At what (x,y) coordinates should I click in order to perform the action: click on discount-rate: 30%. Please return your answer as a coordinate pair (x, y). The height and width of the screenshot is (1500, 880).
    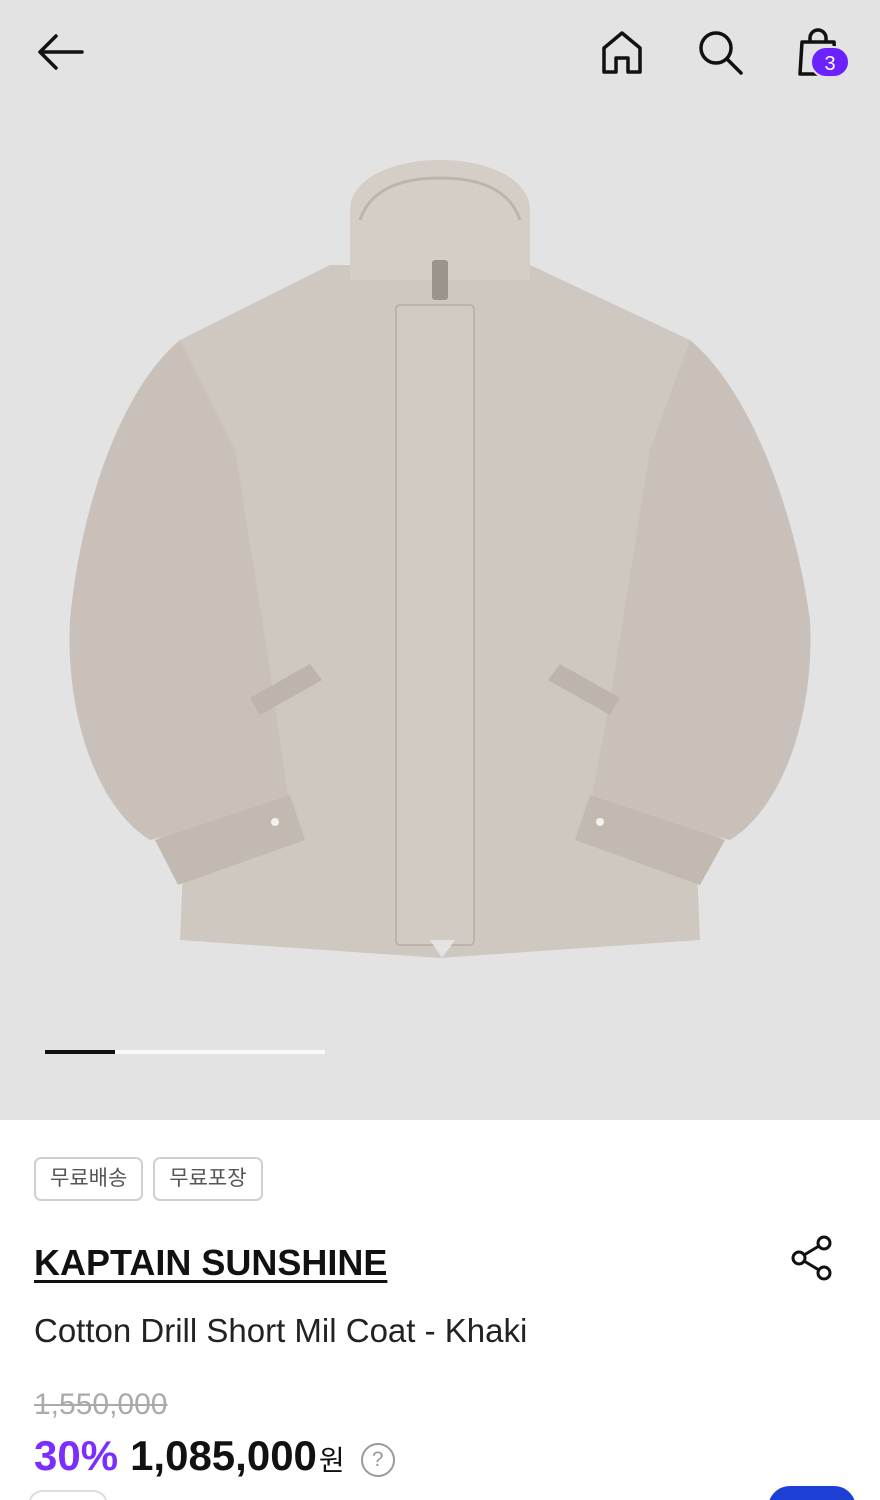
    Looking at the image, I should click on (76, 1455).